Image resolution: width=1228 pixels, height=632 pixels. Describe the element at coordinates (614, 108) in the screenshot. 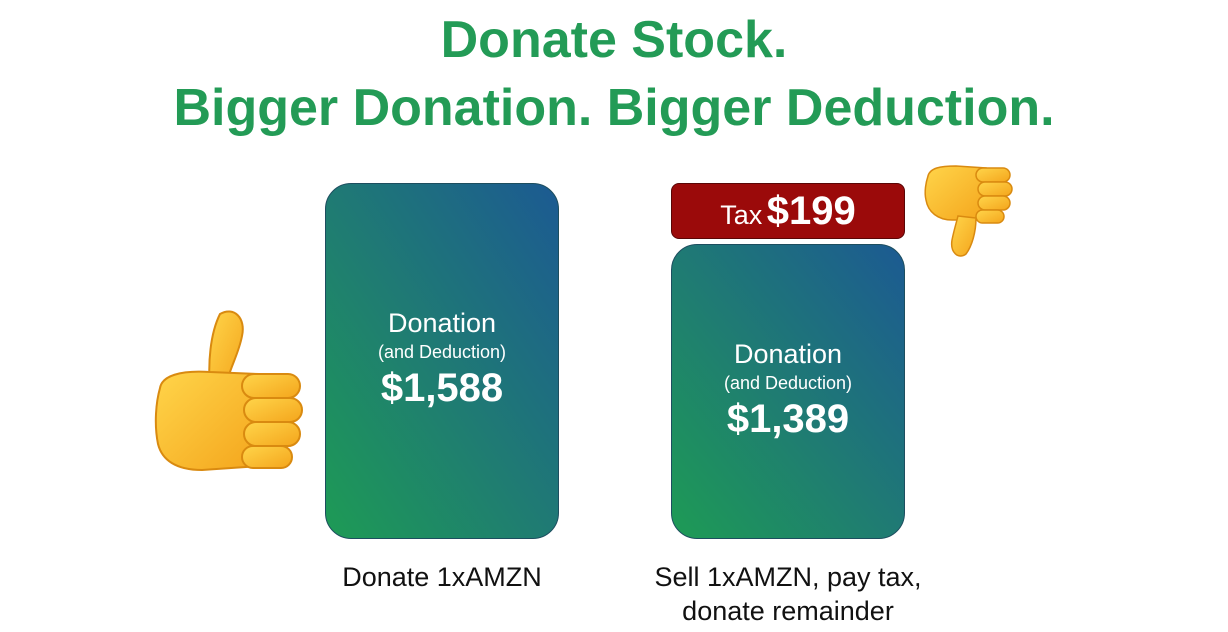

I see `headline-line-2: Bigger Donation. Bigger Deduction.` at that location.